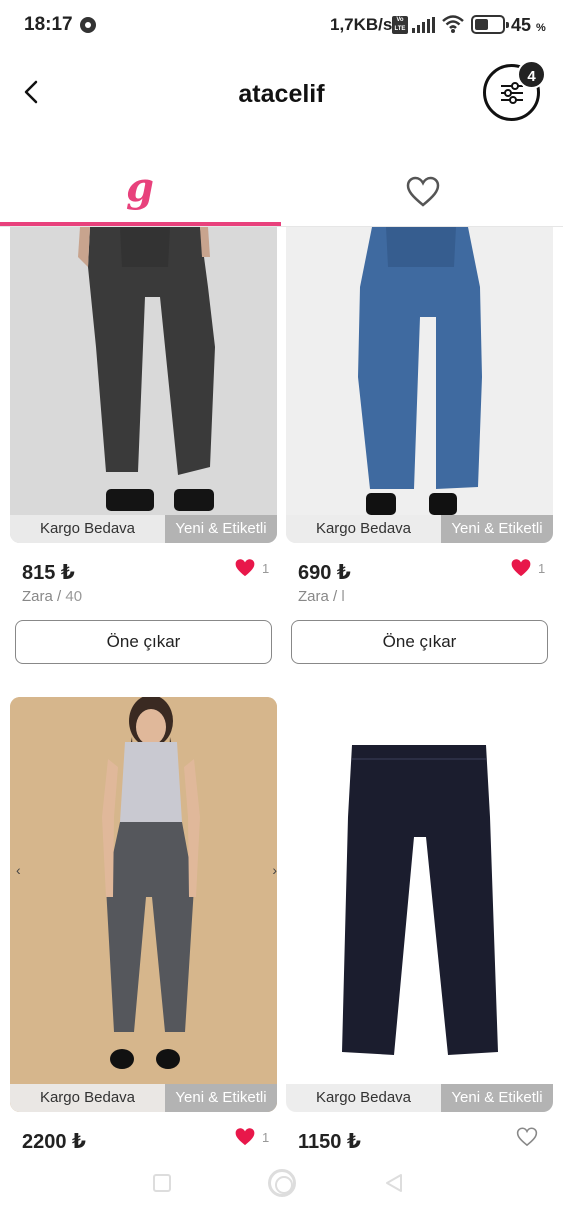 Image resolution: width=563 pixels, height=1219 pixels. What do you see at coordinates (162, 1183) in the screenshot?
I see `recent-apps-icon` at bounding box center [162, 1183].